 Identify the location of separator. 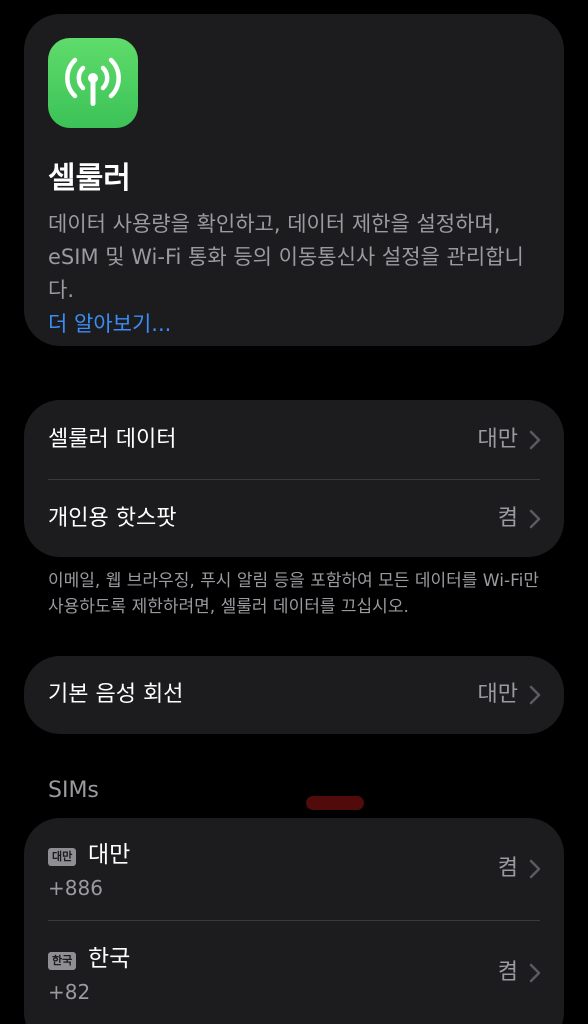
(294, 920).